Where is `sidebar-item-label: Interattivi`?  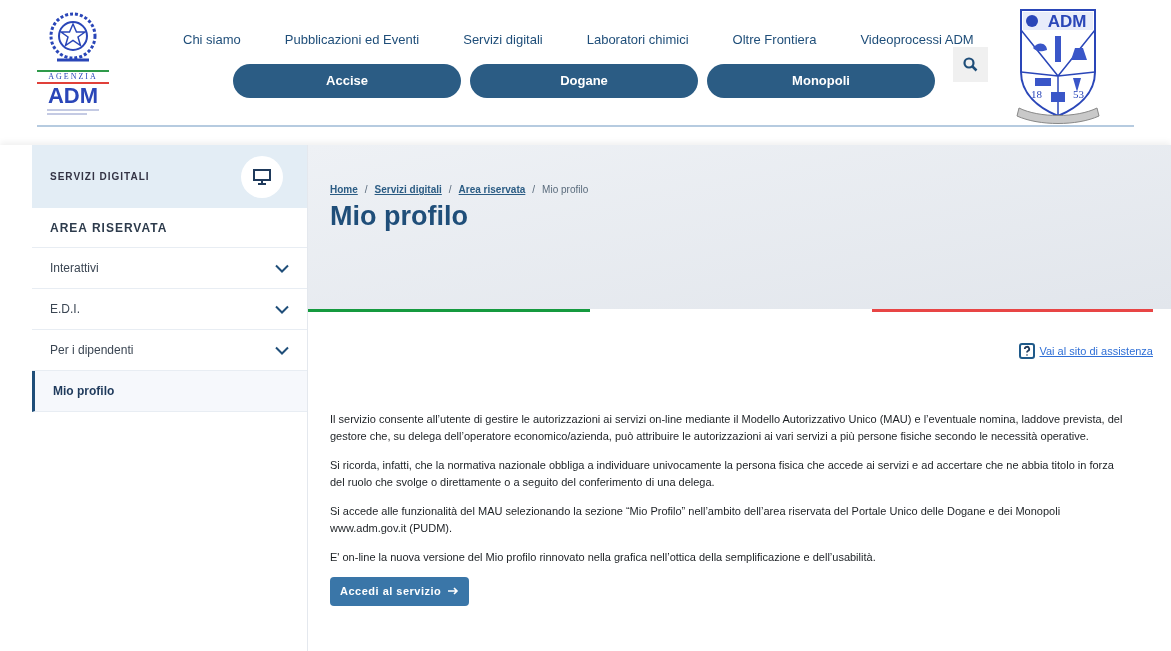
sidebar-item-label: Interattivi is located at coordinates (74, 268).